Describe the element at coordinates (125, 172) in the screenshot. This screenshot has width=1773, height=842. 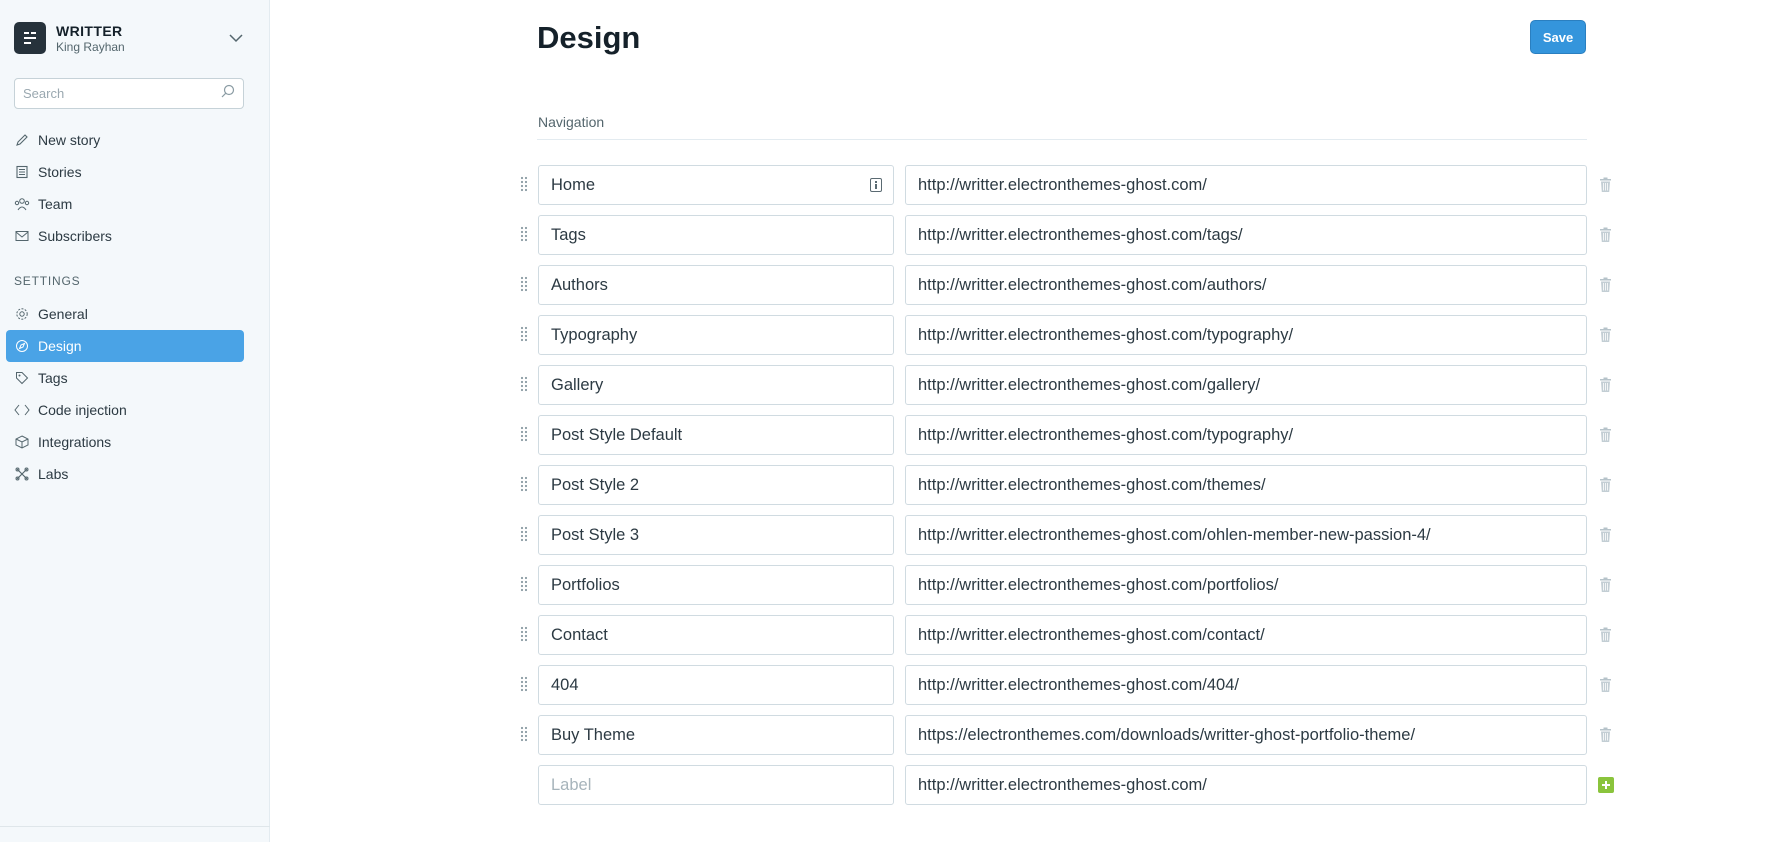
I see `sidebar-item-stories: Stories` at that location.